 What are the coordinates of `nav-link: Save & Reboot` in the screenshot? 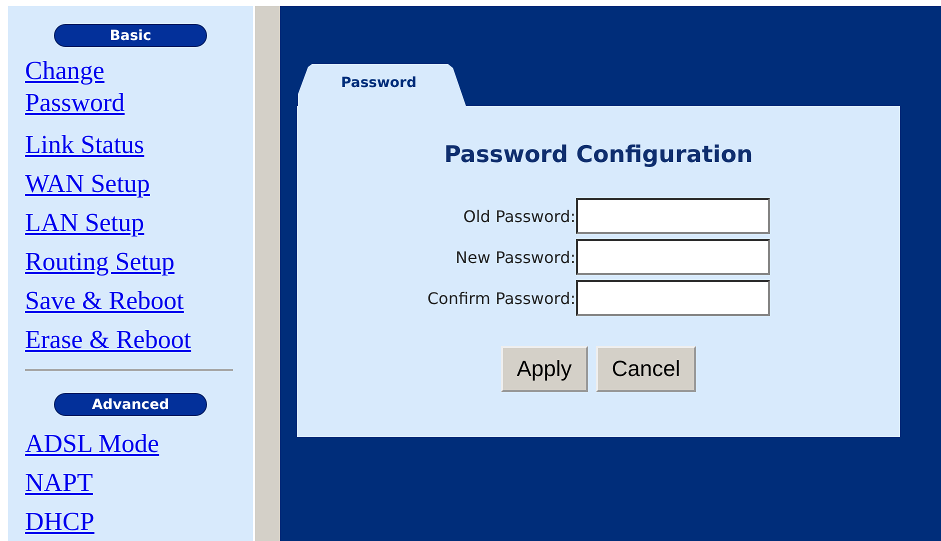 It's located at (104, 300).